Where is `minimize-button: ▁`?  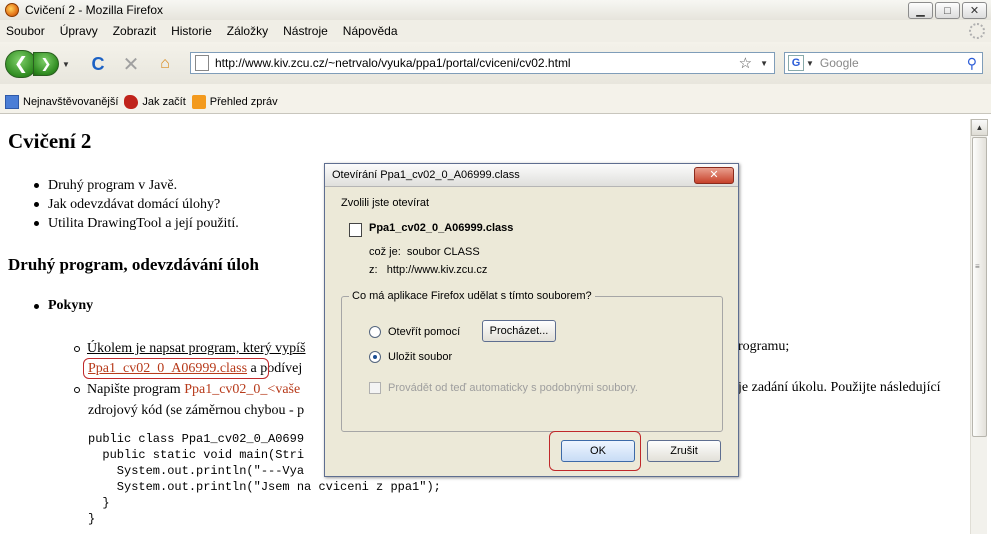
minimize-button: ▁ is located at coordinates (920, 10).